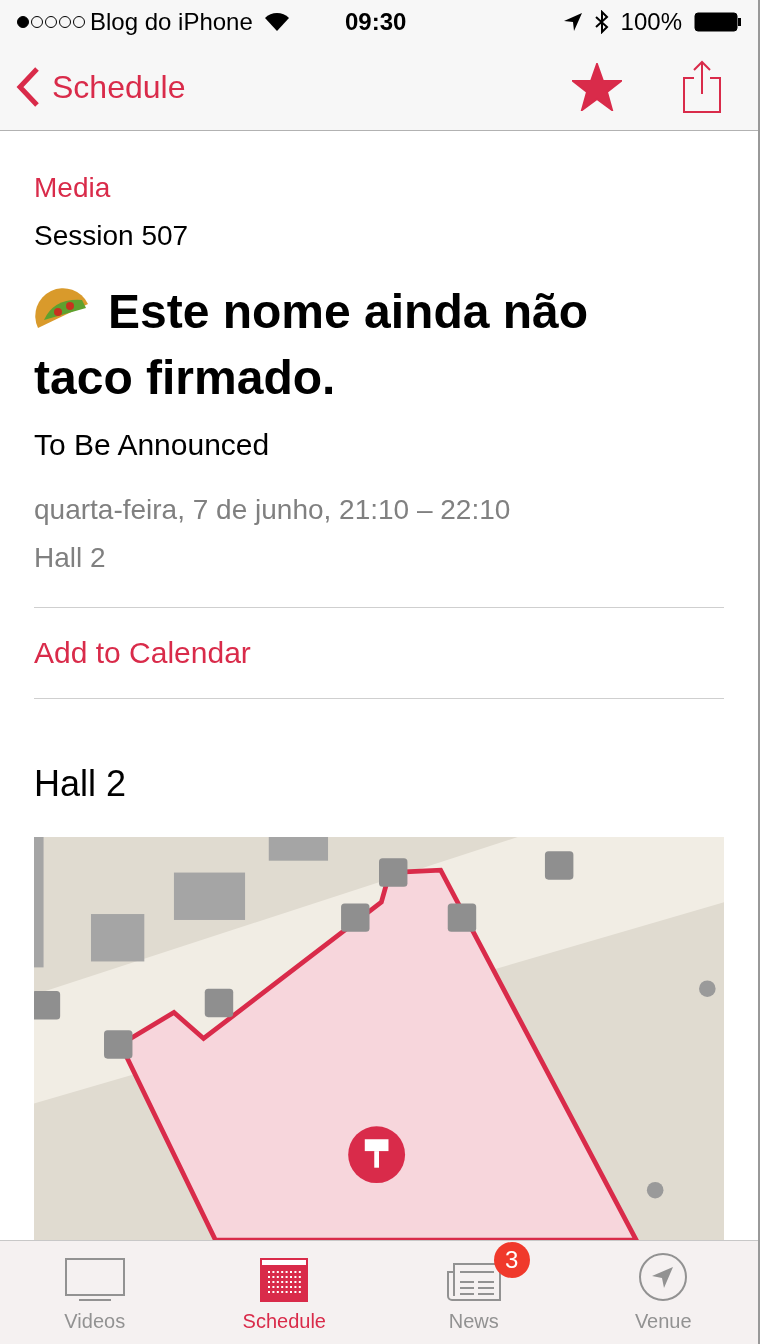 The height and width of the screenshot is (1344, 760). I want to click on track-label: Media, so click(73, 188).